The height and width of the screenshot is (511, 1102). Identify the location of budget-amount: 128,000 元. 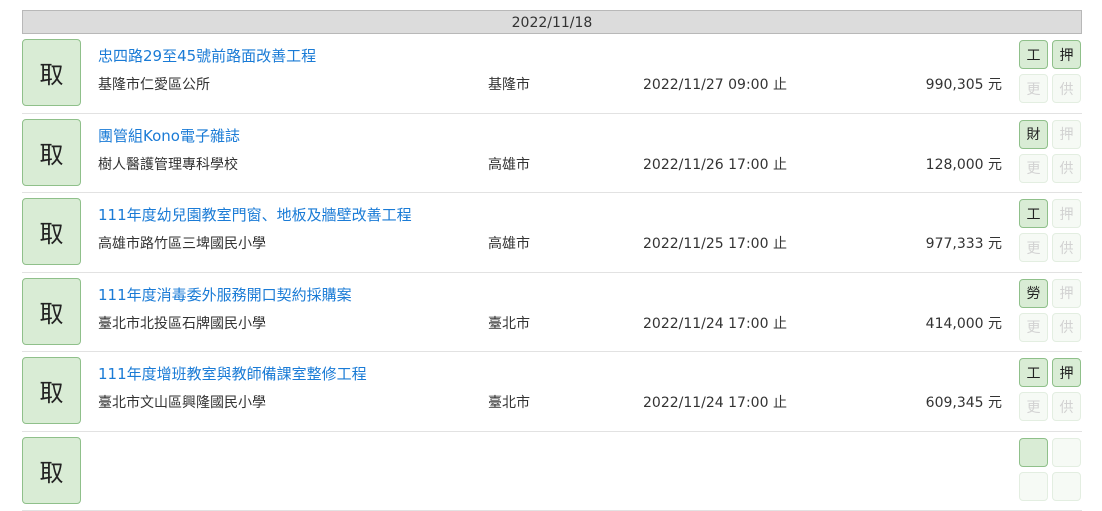
(964, 164).